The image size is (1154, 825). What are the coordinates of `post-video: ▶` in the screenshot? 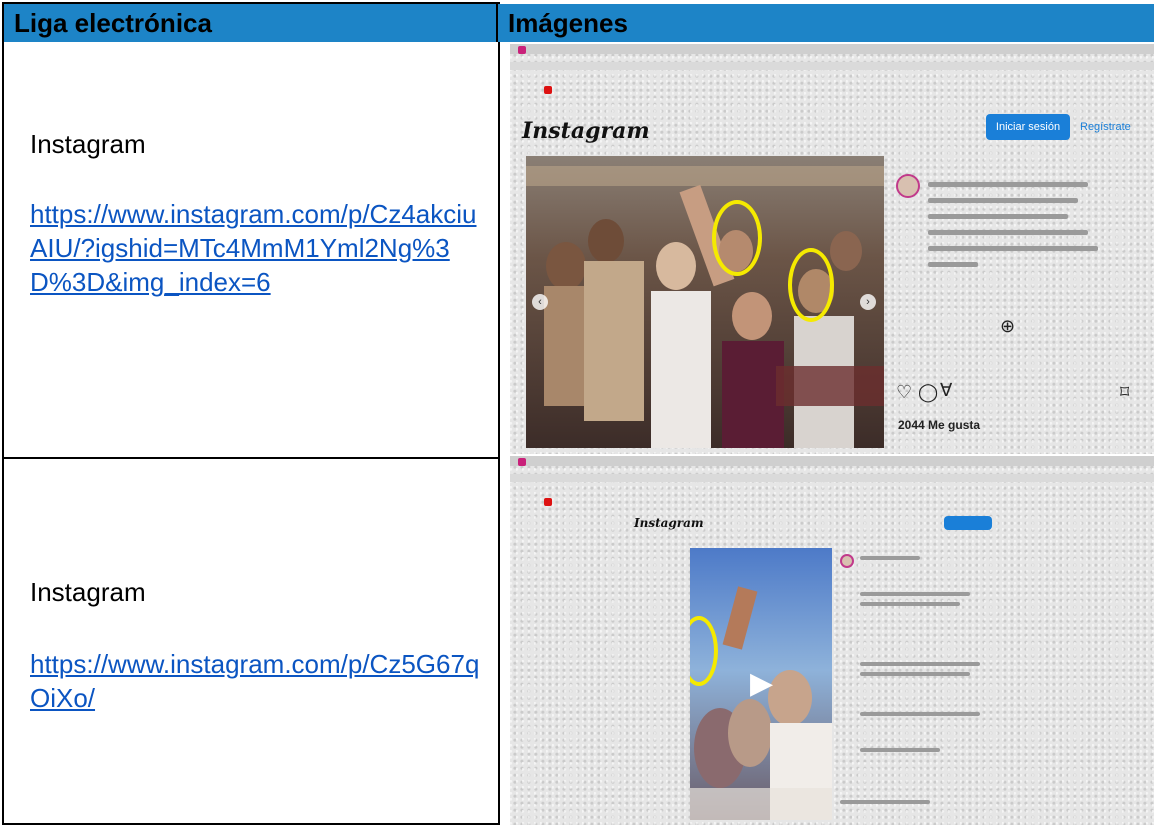 It's located at (761, 684).